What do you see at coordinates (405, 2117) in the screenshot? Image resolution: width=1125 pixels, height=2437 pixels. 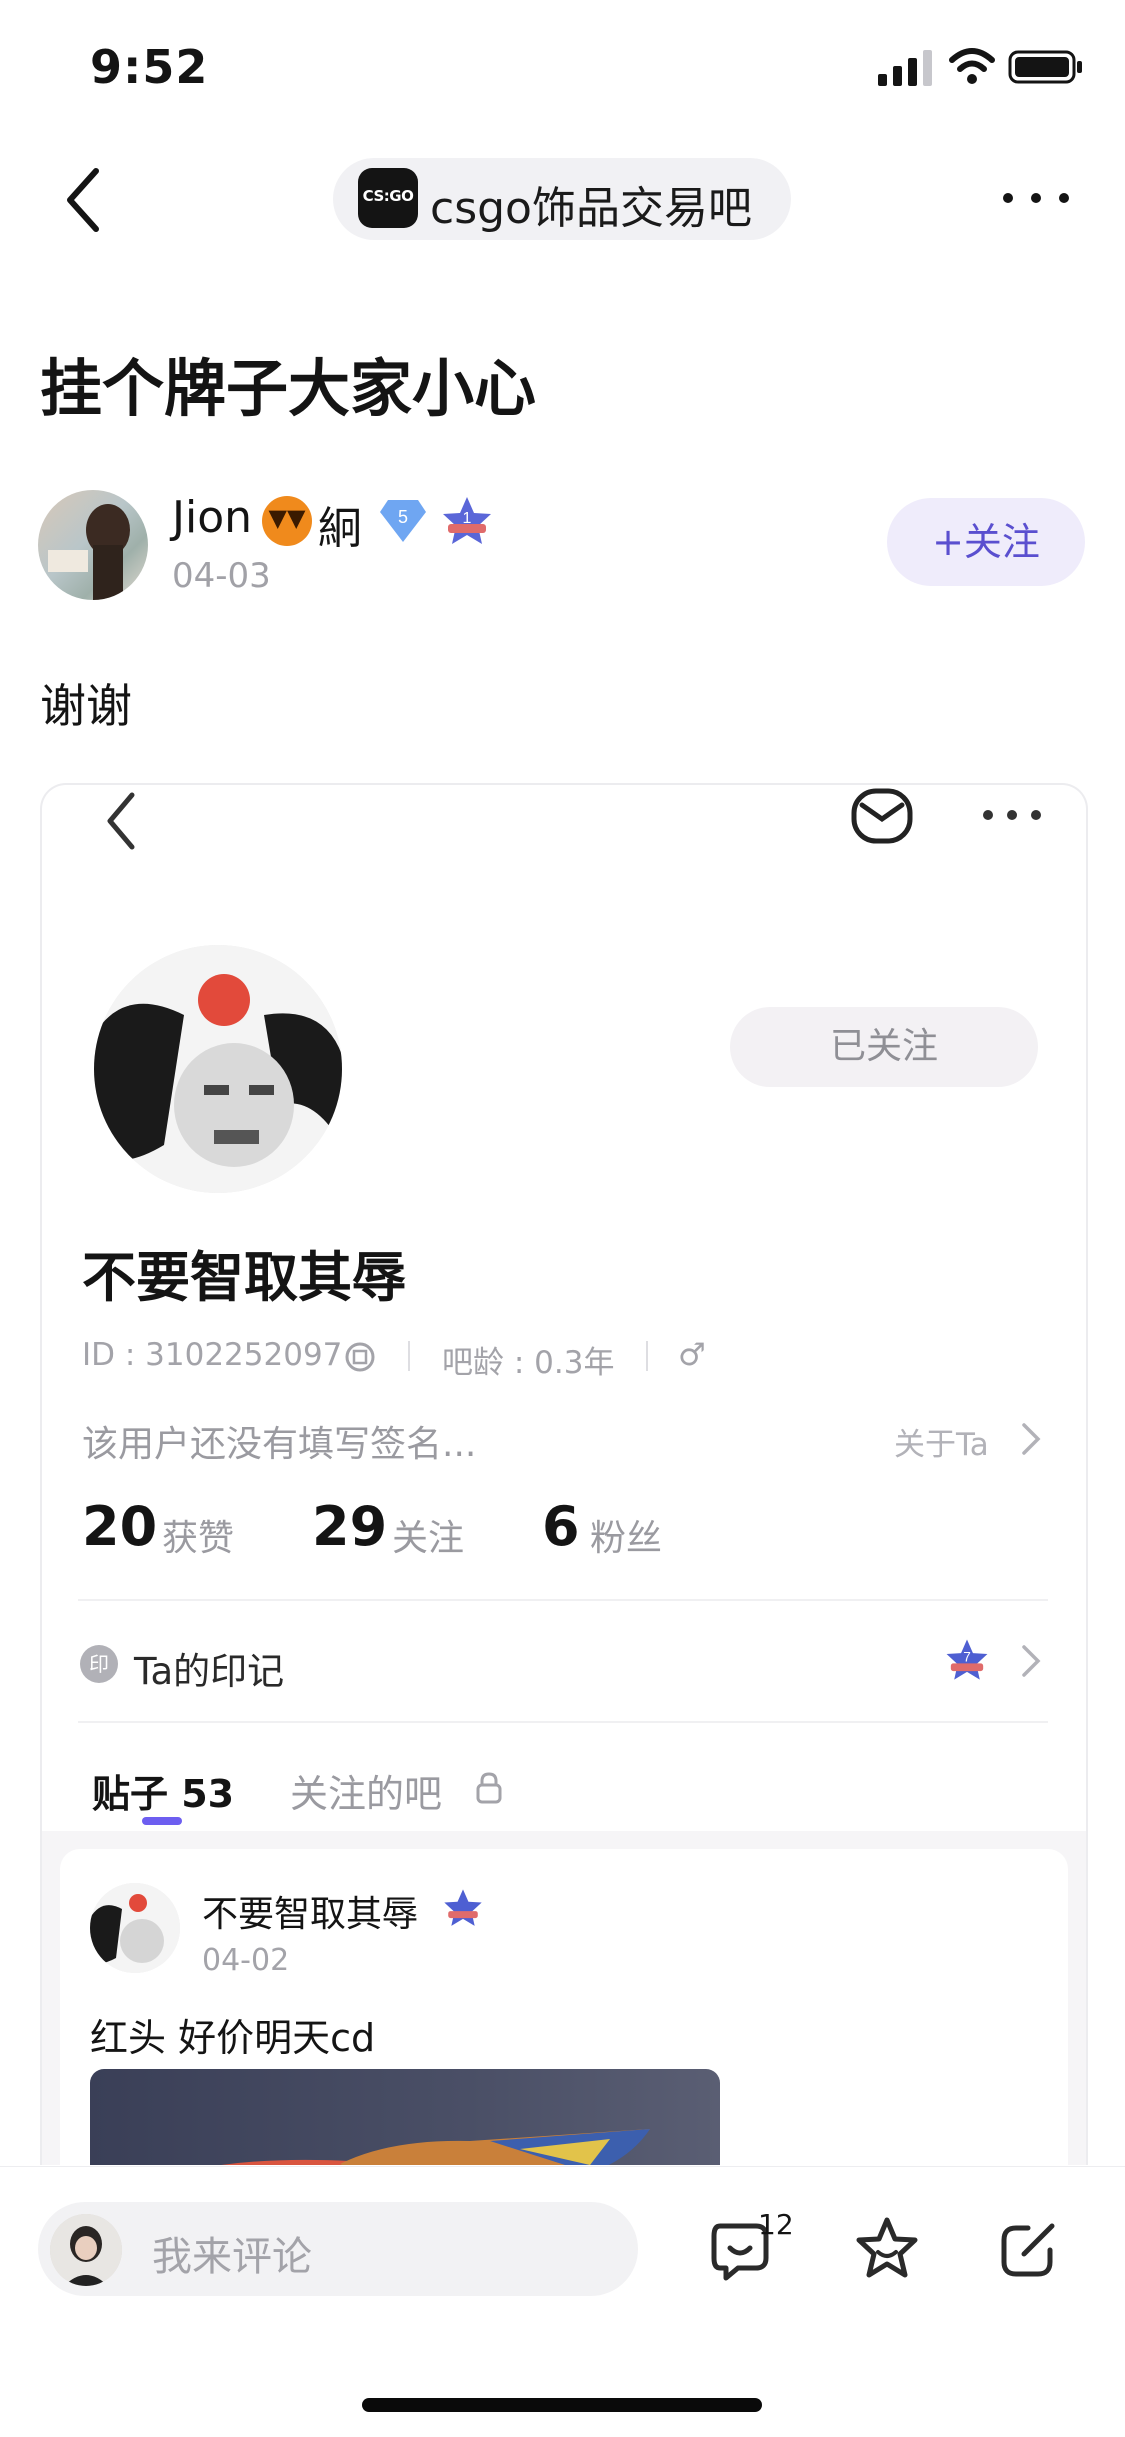 I see `card-knife-image` at bounding box center [405, 2117].